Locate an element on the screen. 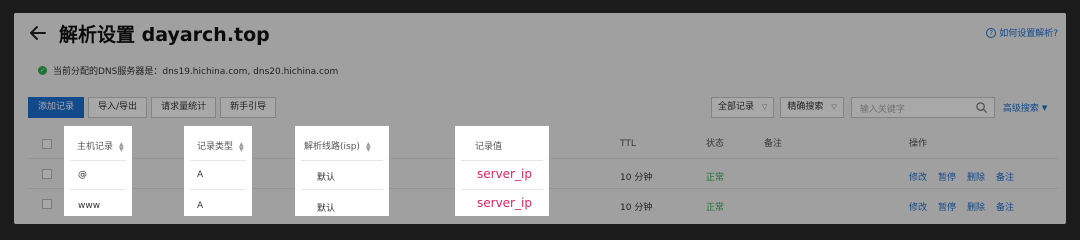 The image size is (1080, 240). search-icon is located at coordinates (981, 107).